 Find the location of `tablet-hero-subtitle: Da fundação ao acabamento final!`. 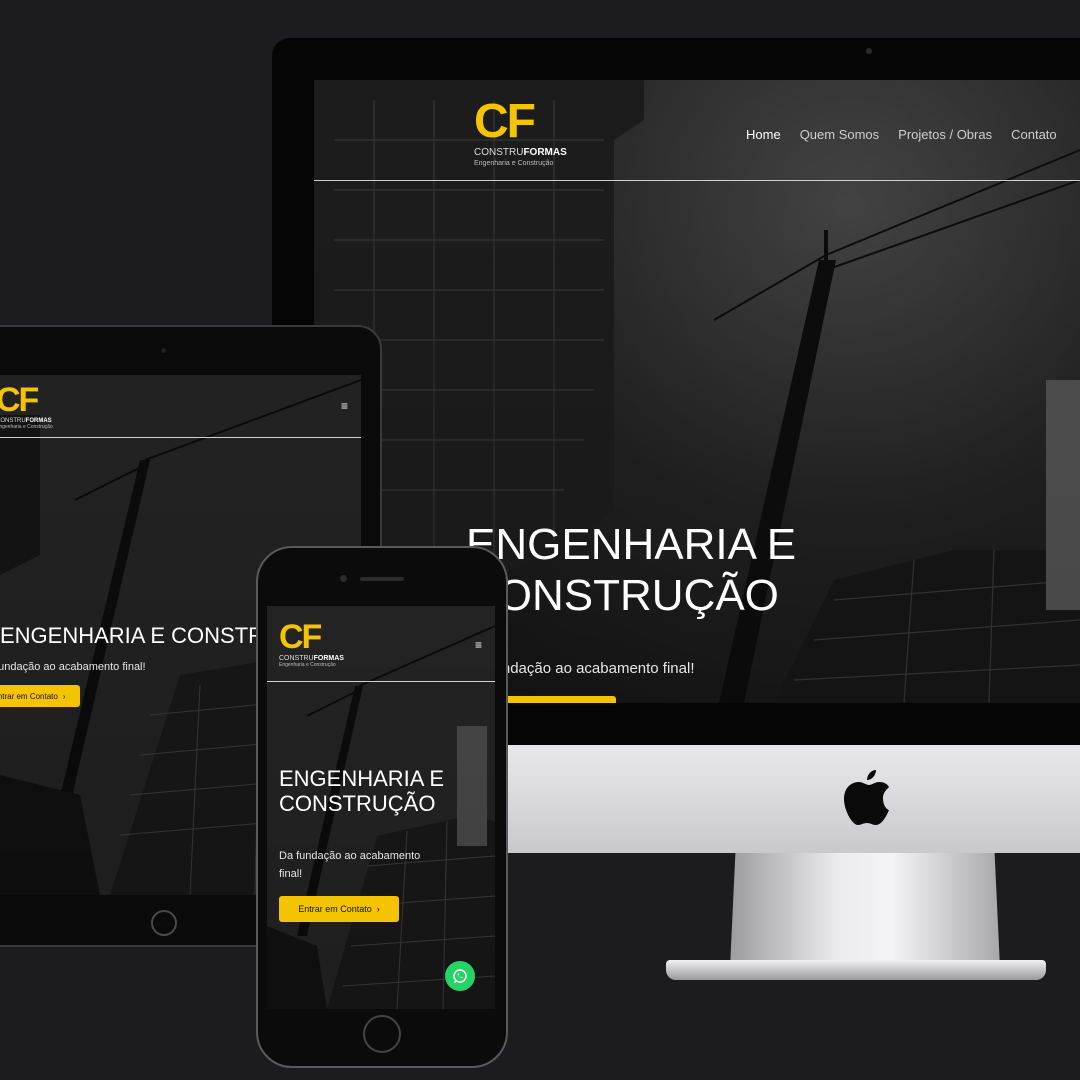

tablet-hero-subtitle: Da fundação ao acabamento final! is located at coordinates (73, 667).